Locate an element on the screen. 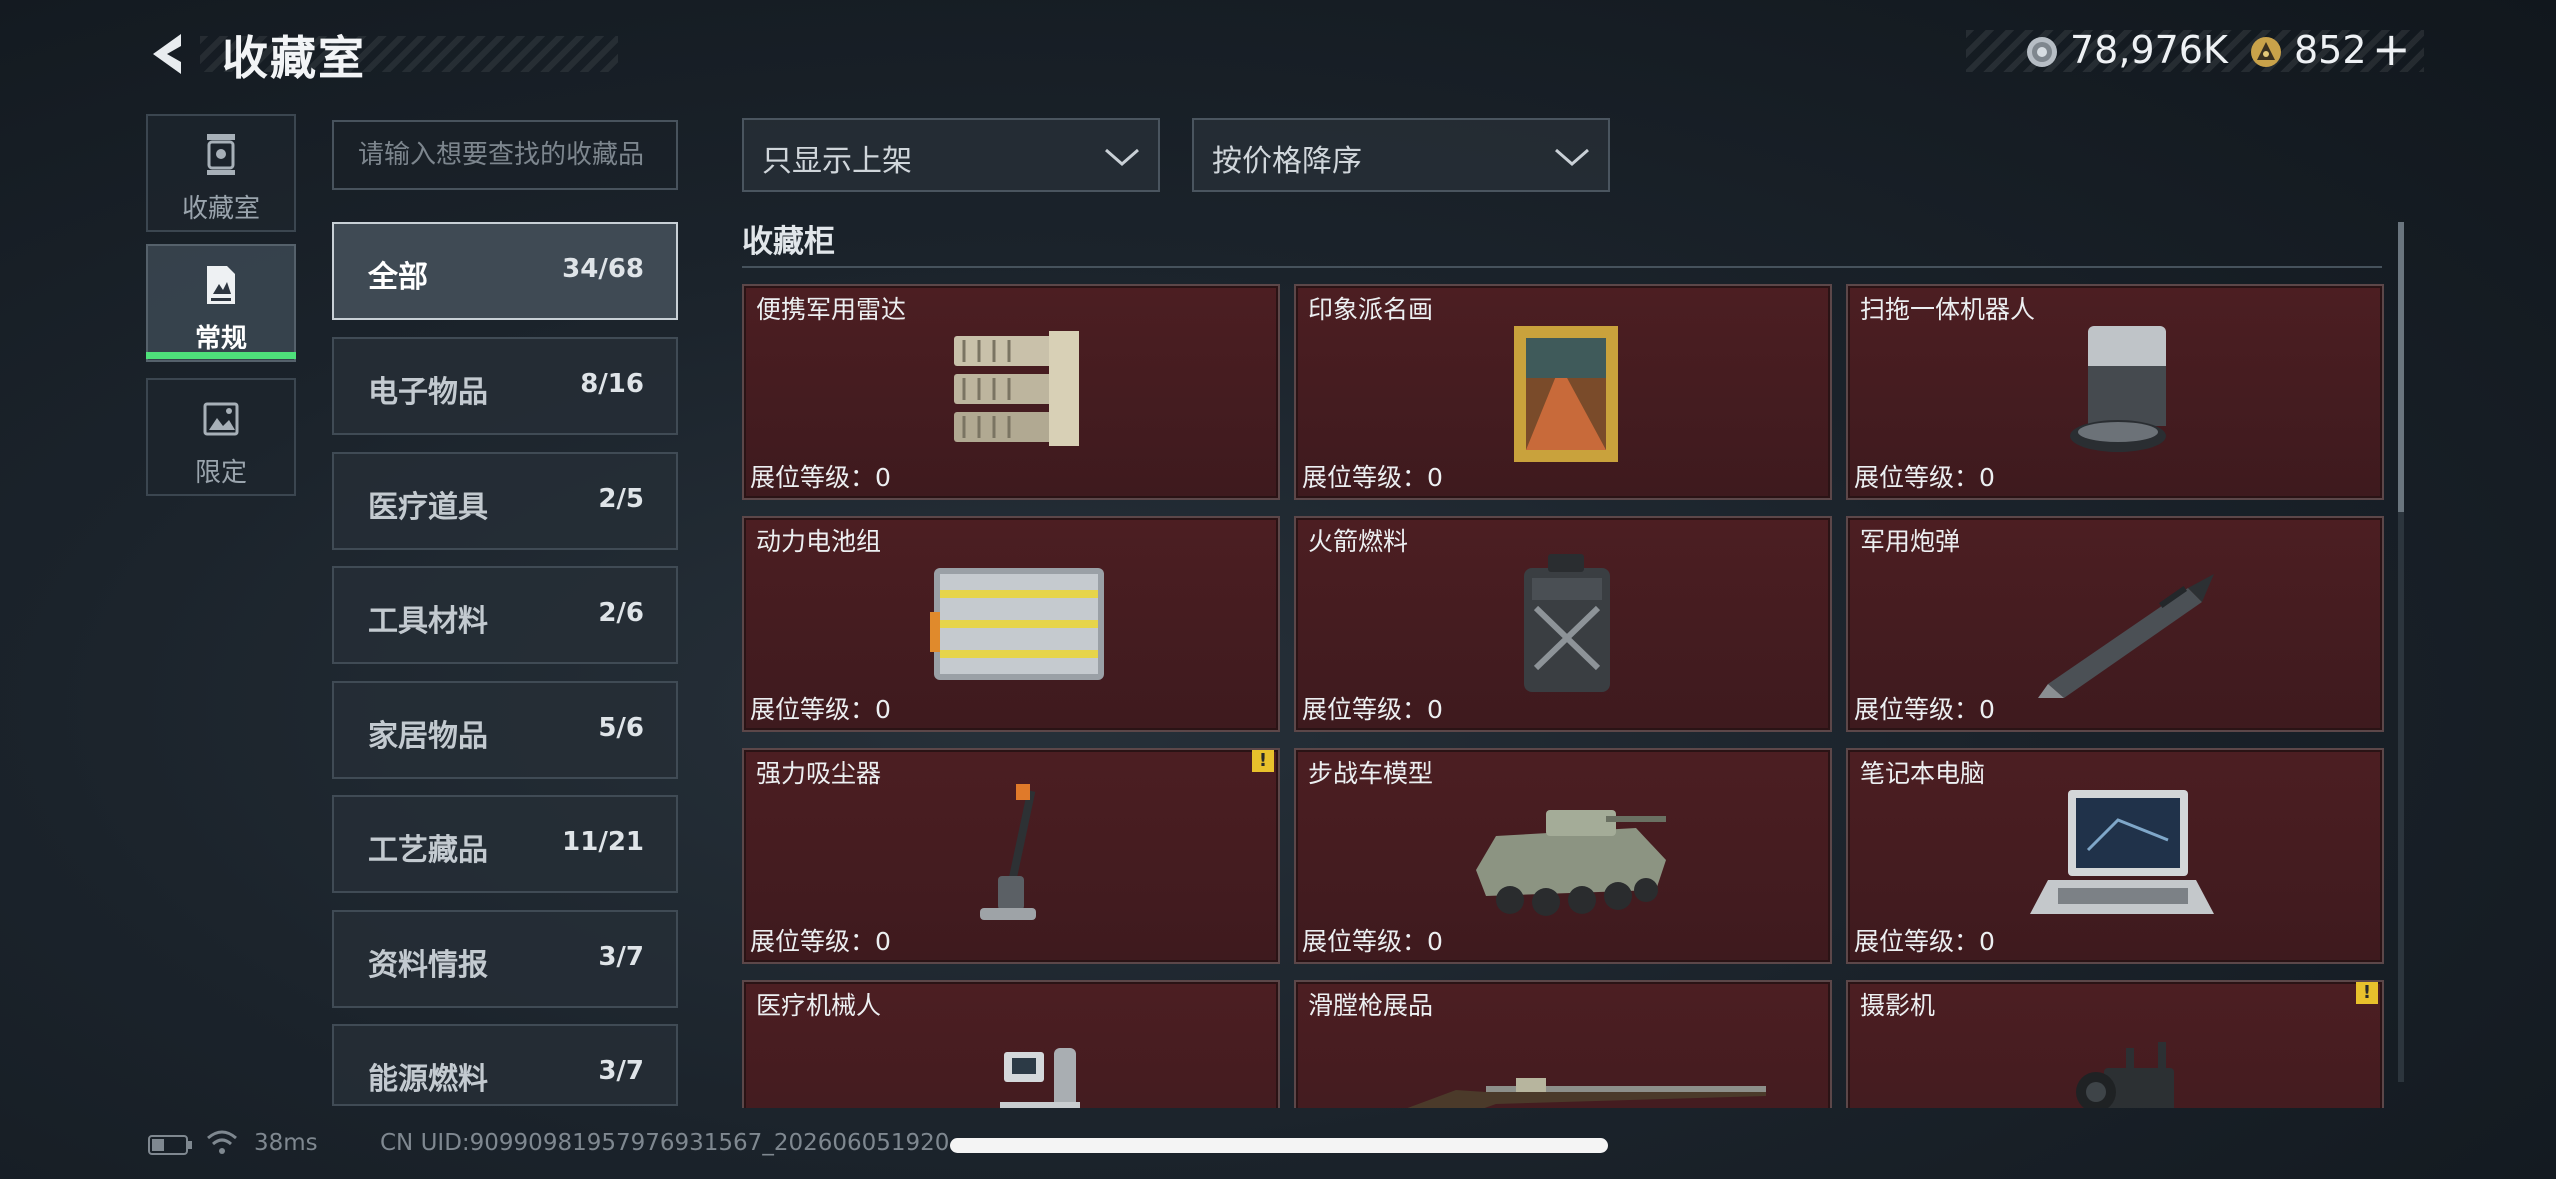 This screenshot has height=1179, width=2556. category-count: 34/68 is located at coordinates (603, 269).